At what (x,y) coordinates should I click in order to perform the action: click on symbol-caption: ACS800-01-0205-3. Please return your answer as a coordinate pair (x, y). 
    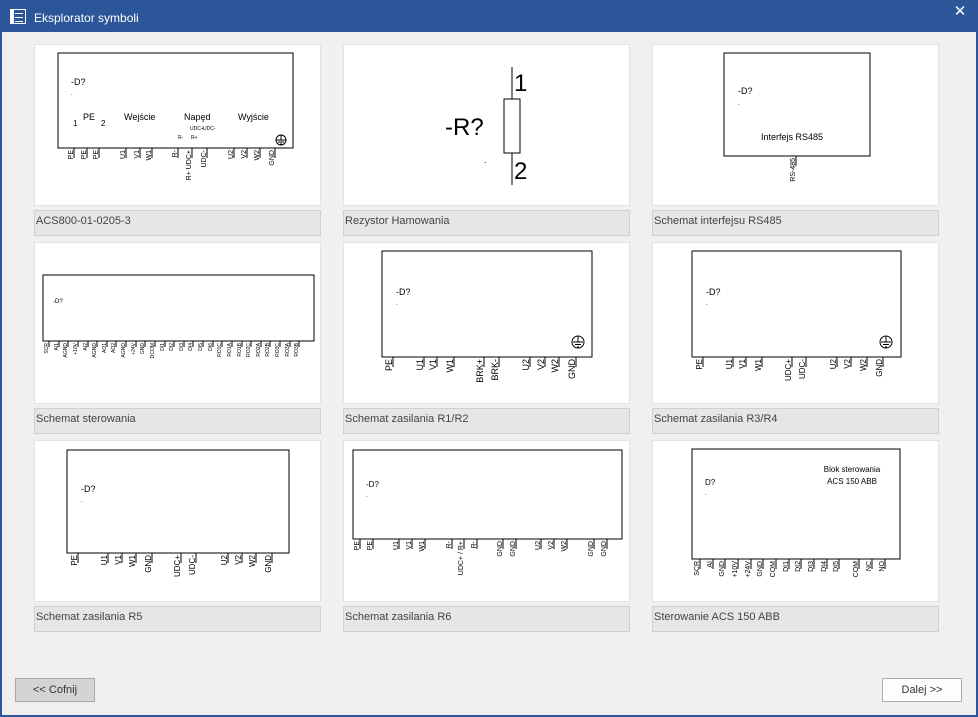
    Looking at the image, I should click on (177, 223).